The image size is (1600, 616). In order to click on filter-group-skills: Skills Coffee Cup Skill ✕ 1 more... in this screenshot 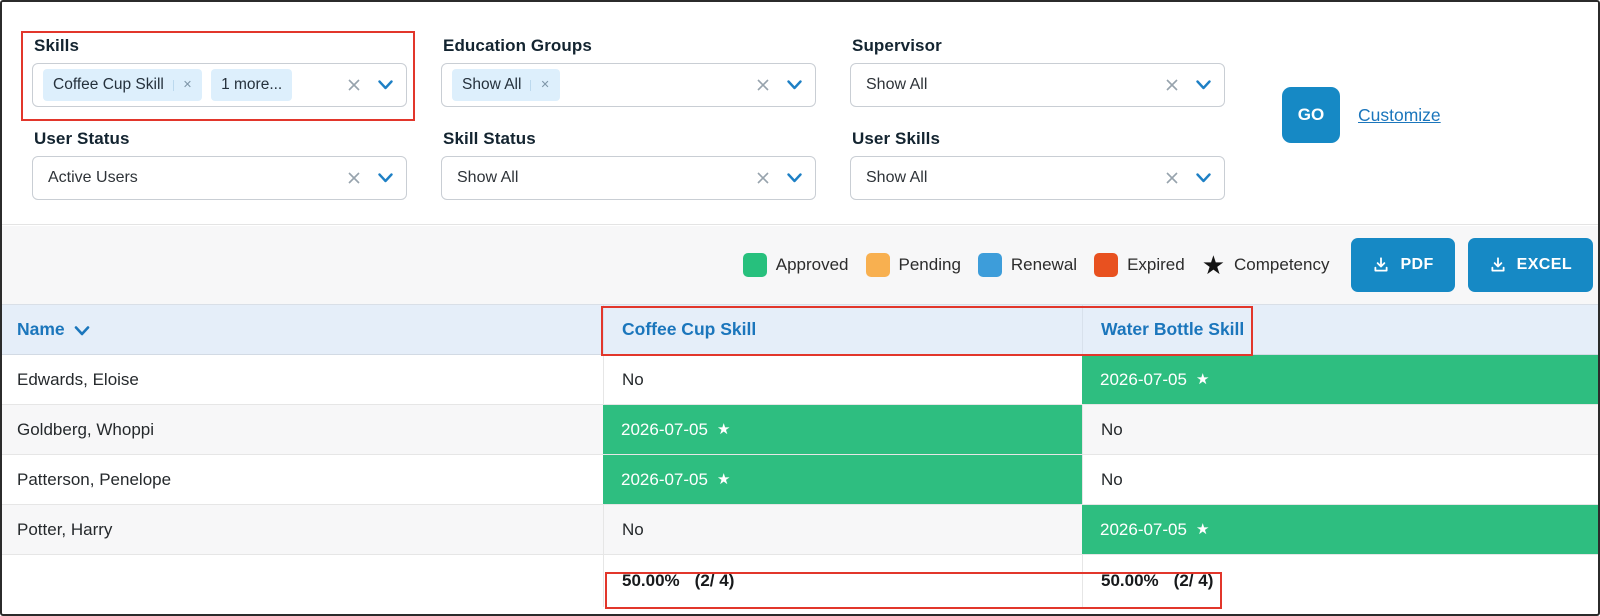, I will do `click(219, 71)`.